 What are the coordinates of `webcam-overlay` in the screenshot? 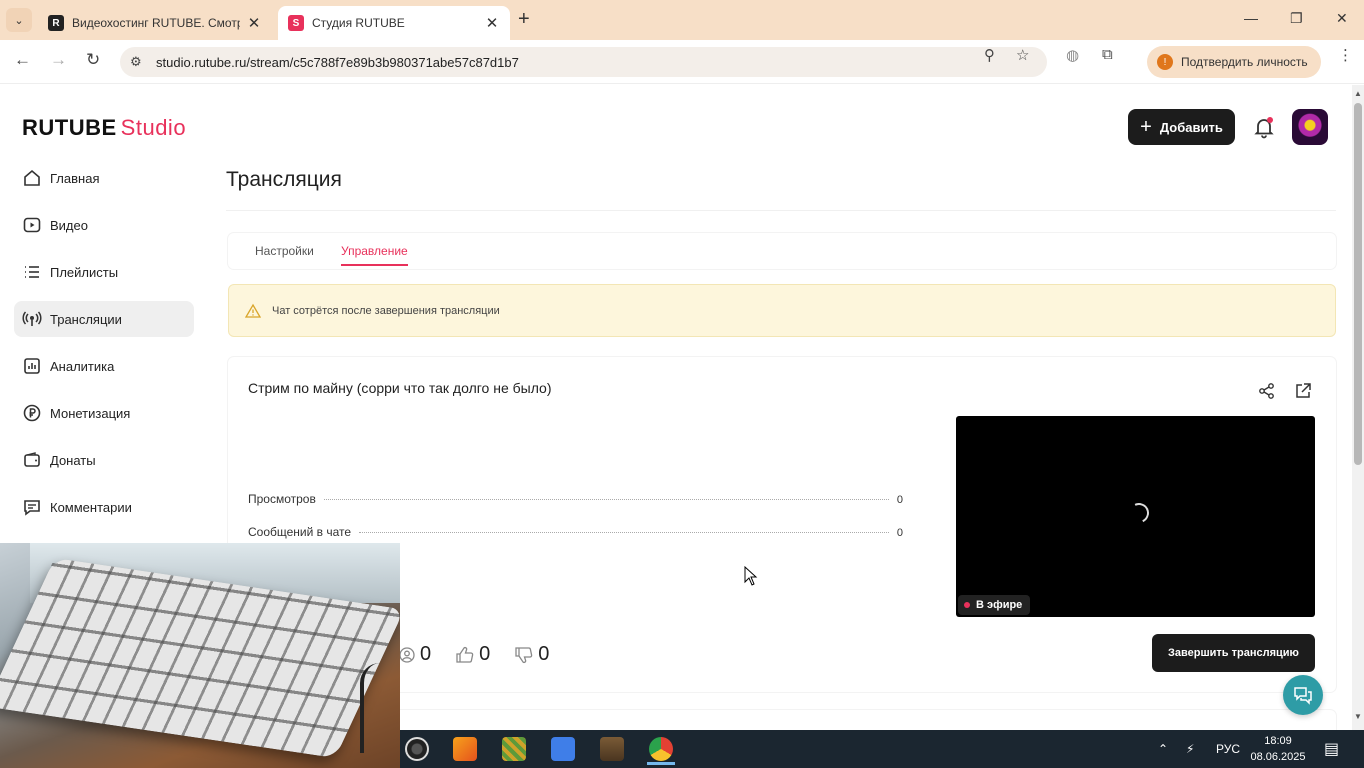 It's located at (200, 655).